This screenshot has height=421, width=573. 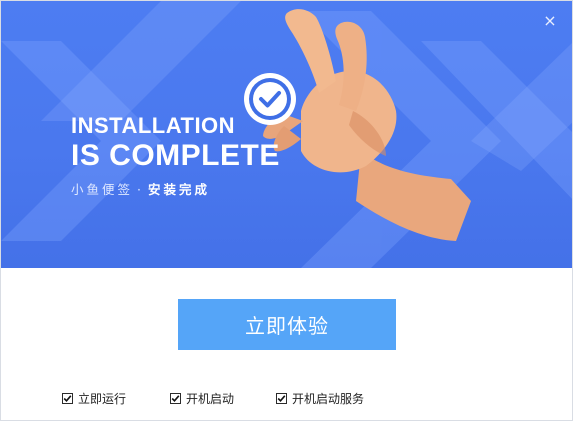 What do you see at coordinates (102, 189) in the screenshot?
I see `subtitle-app-name: 小鱼便签` at bounding box center [102, 189].